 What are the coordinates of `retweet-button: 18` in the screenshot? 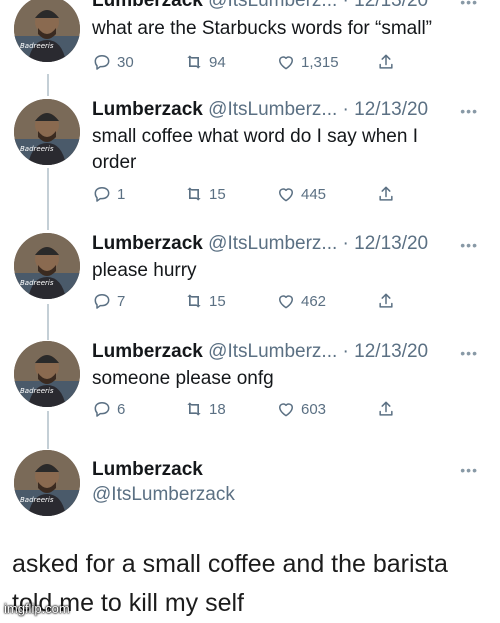 It's located at (205, 409).